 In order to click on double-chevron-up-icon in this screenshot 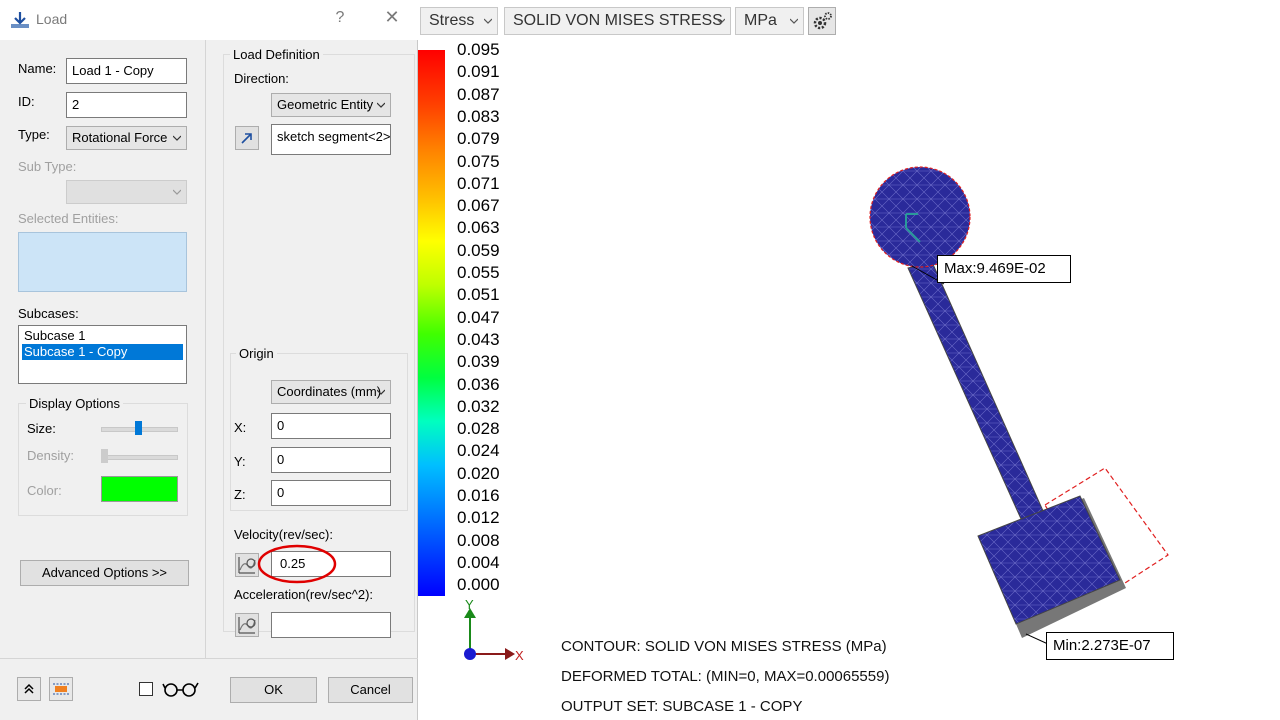, I will do `click(29, 688)`.